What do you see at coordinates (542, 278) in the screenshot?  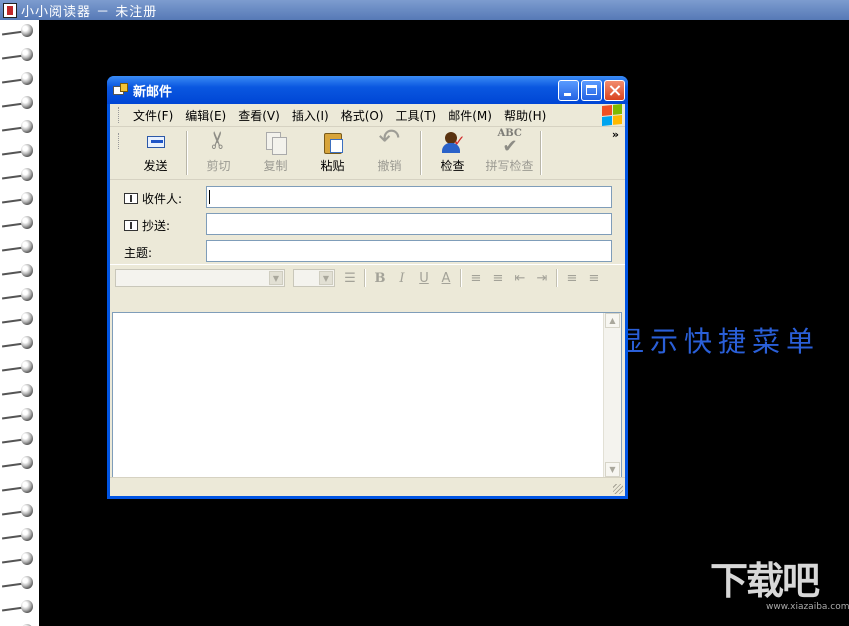 I see `increase-indent-icon: ⇥` at bounding box center [542, 278].